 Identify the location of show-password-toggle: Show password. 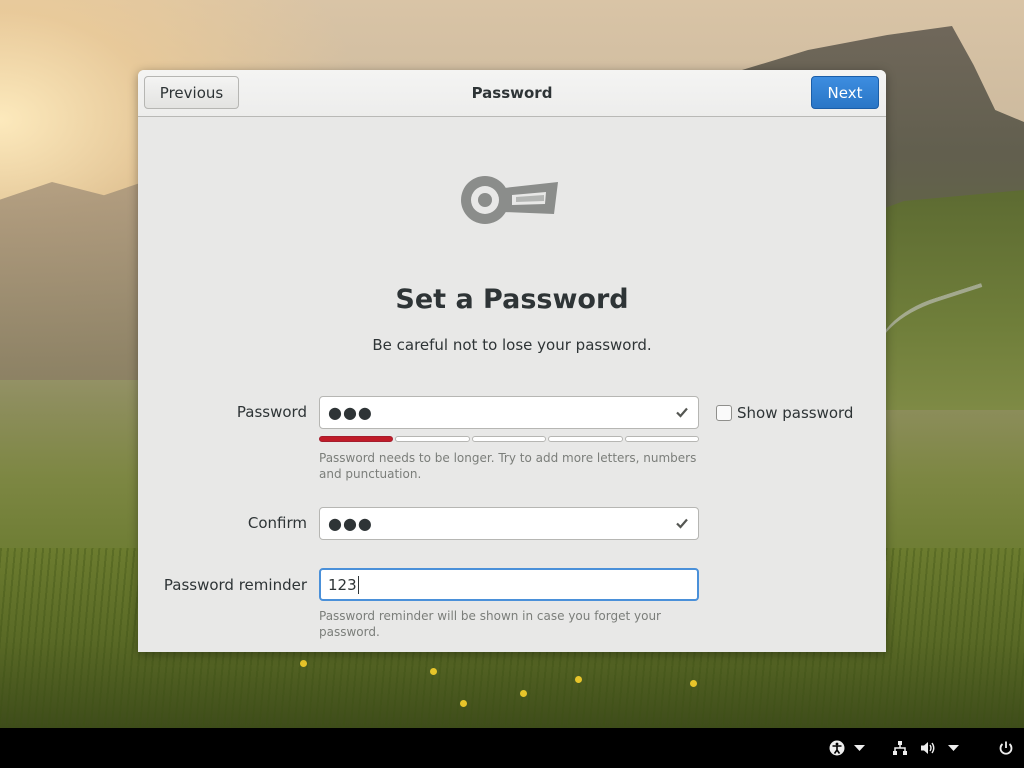
(784, 413).